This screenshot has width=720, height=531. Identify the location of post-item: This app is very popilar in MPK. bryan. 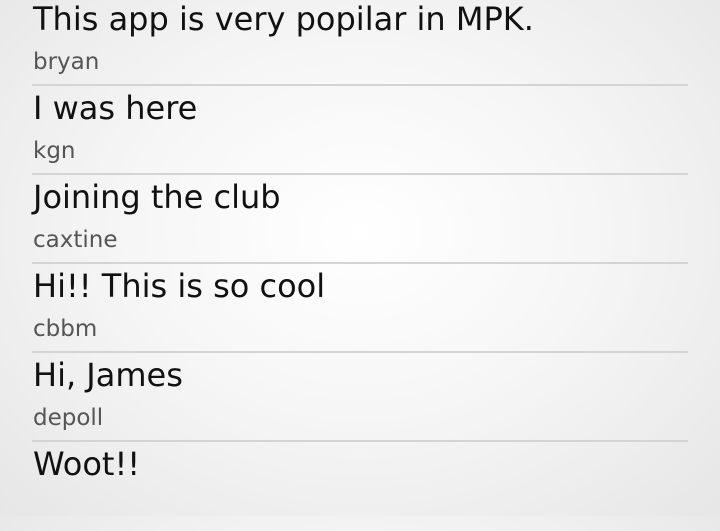
(360, 43).